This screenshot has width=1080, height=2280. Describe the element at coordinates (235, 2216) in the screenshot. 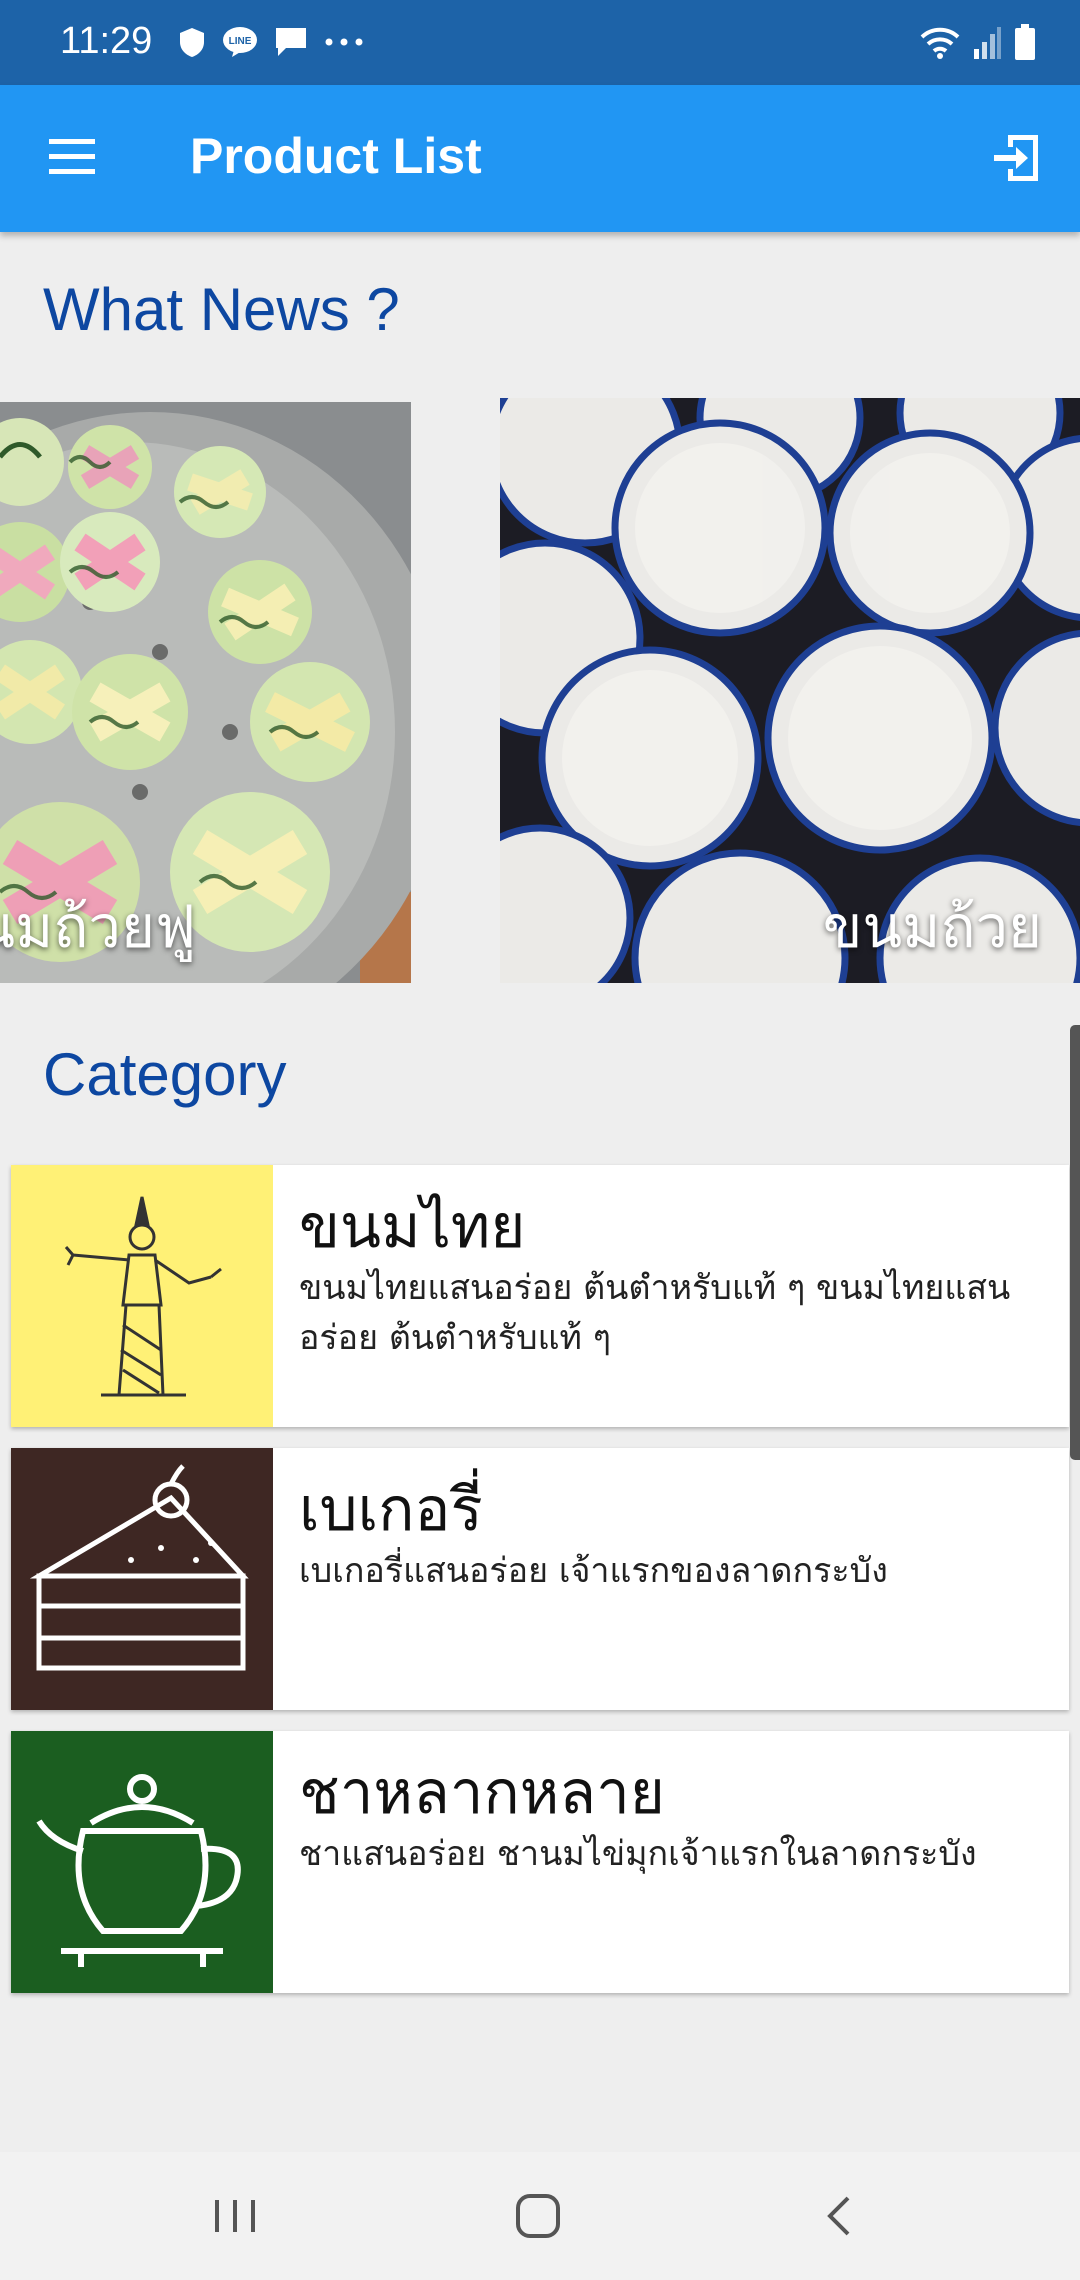

I see `recent-apps-icon` at that location.